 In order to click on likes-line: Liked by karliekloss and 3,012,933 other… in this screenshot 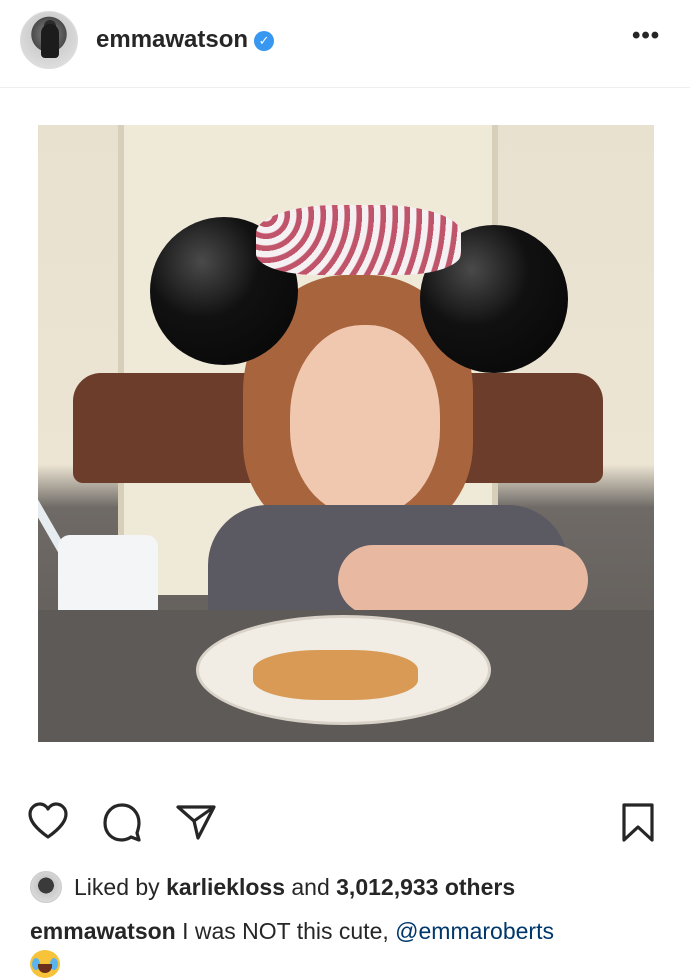, I will do `click(272, 887)`.